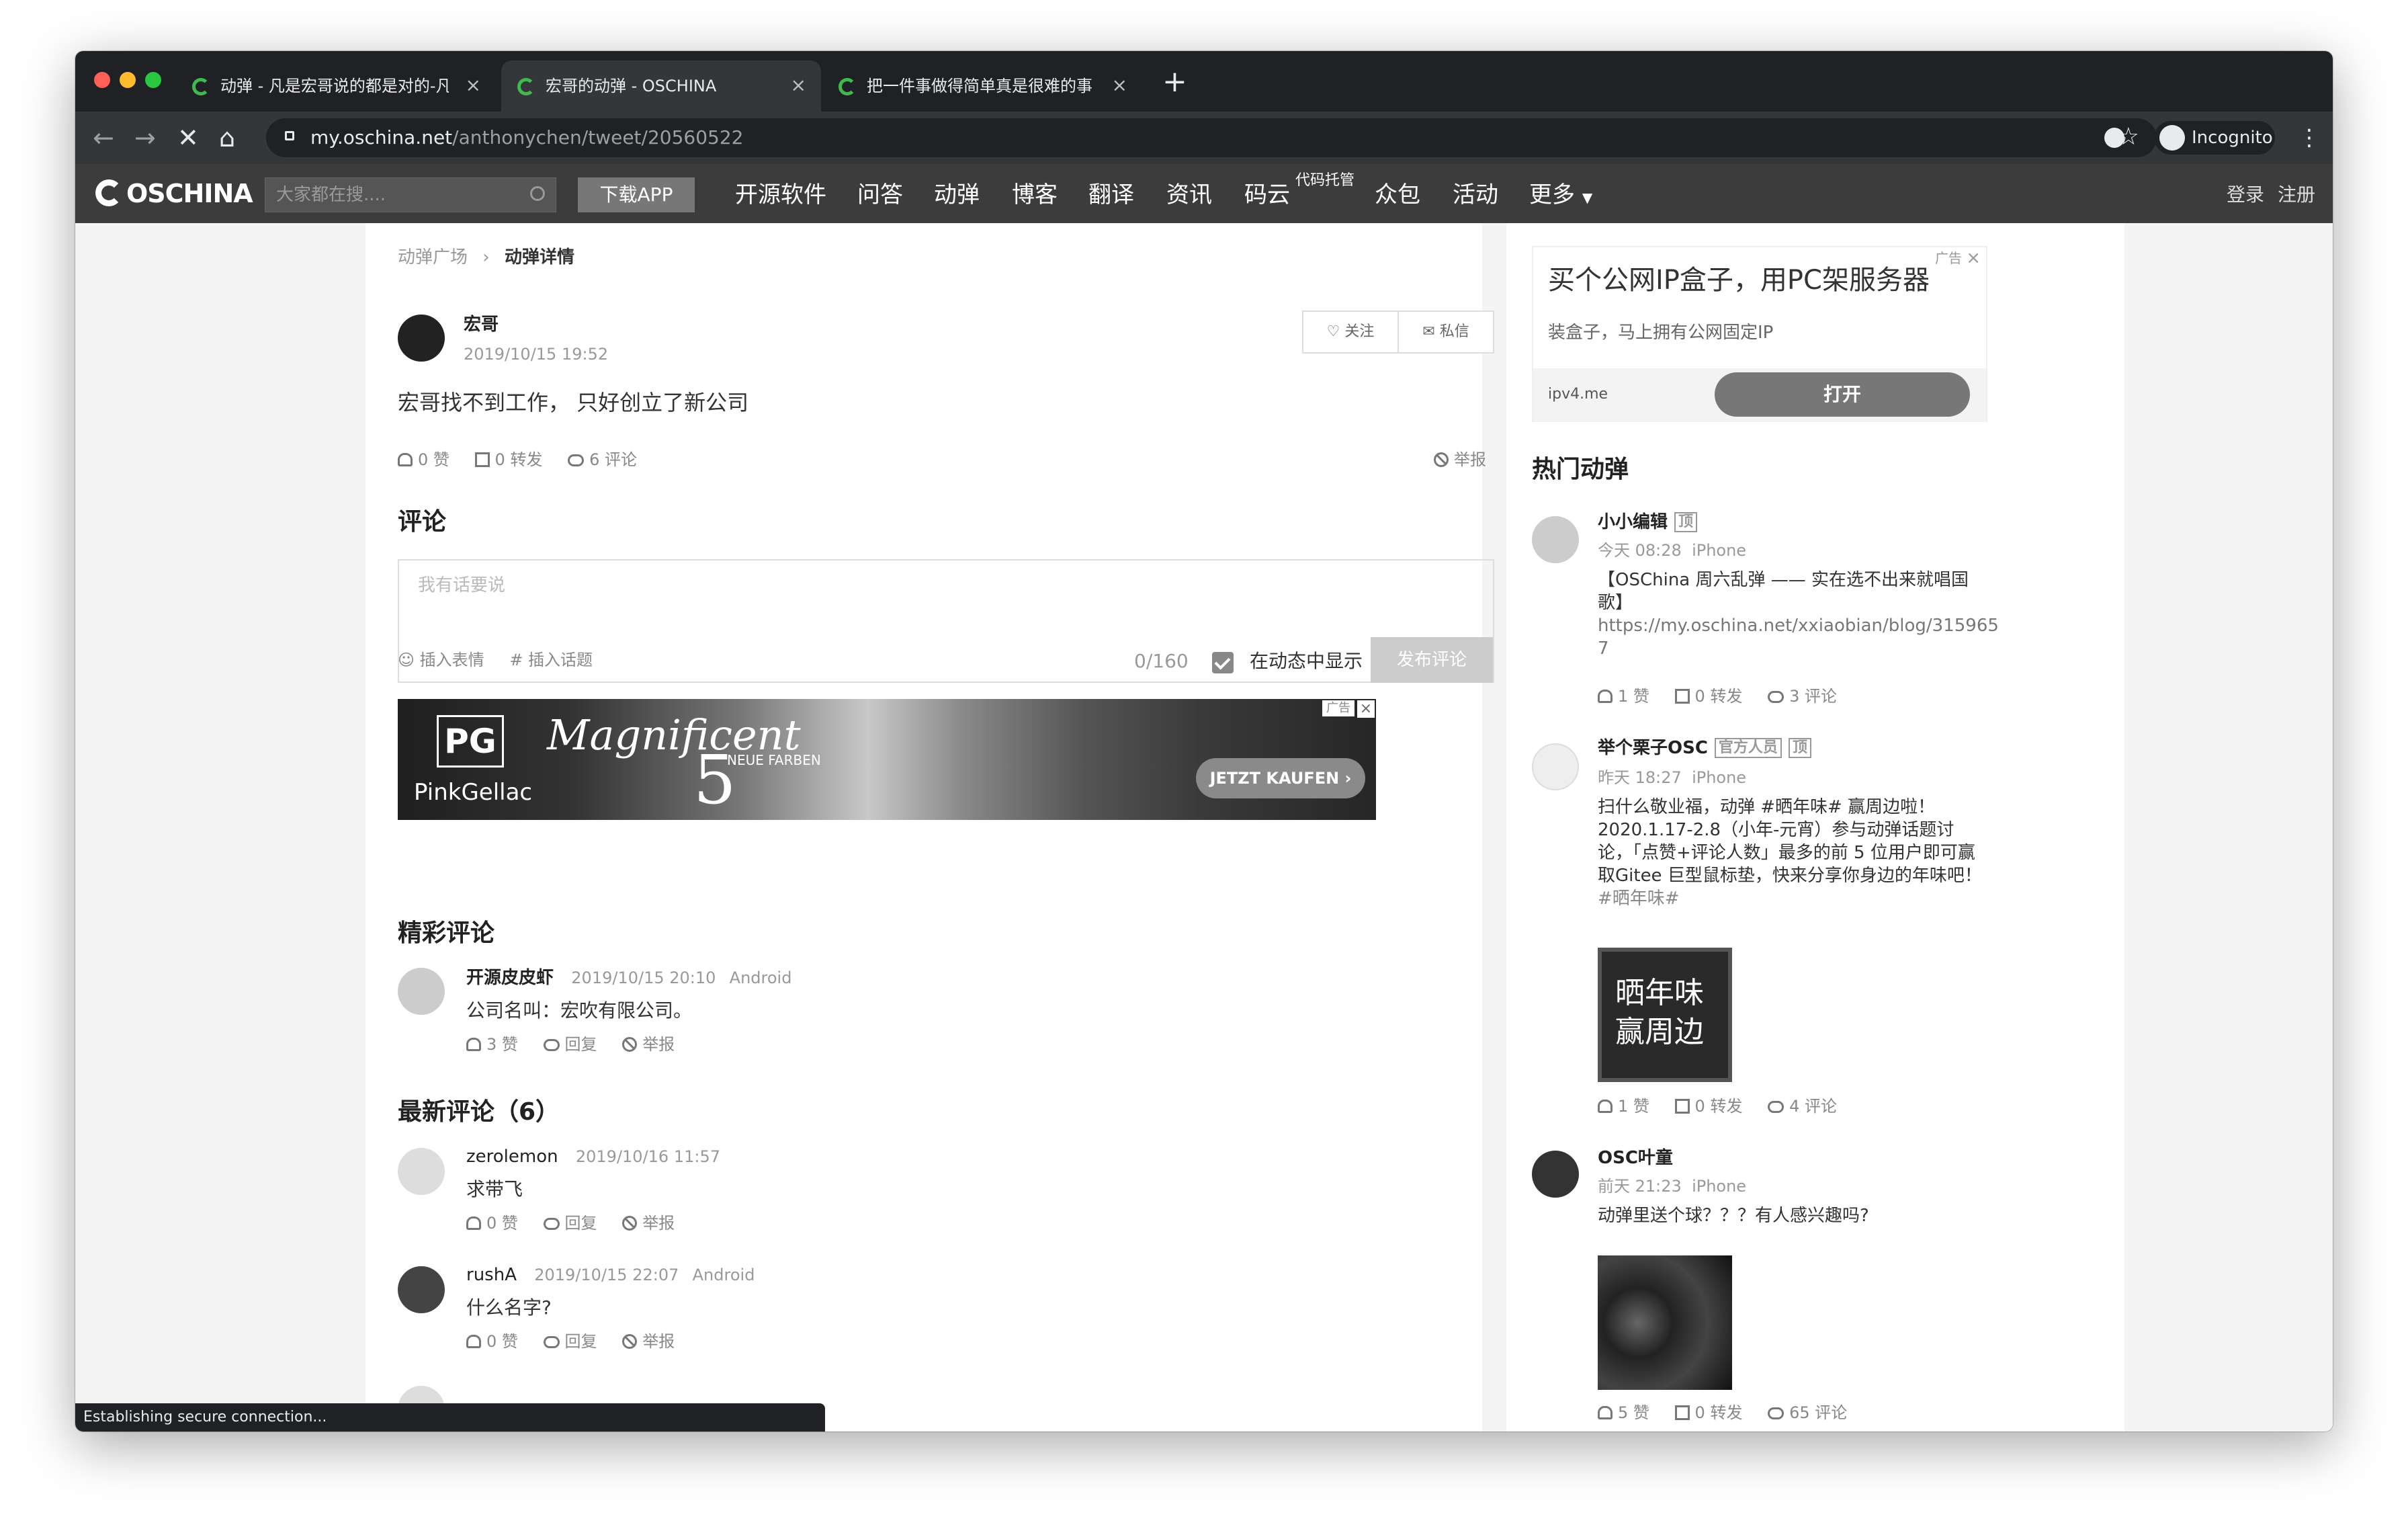  What do you see at coordinates (103, 138) in the screenshot?
I see `back-icon: ←` at bounding box center [103, 138].